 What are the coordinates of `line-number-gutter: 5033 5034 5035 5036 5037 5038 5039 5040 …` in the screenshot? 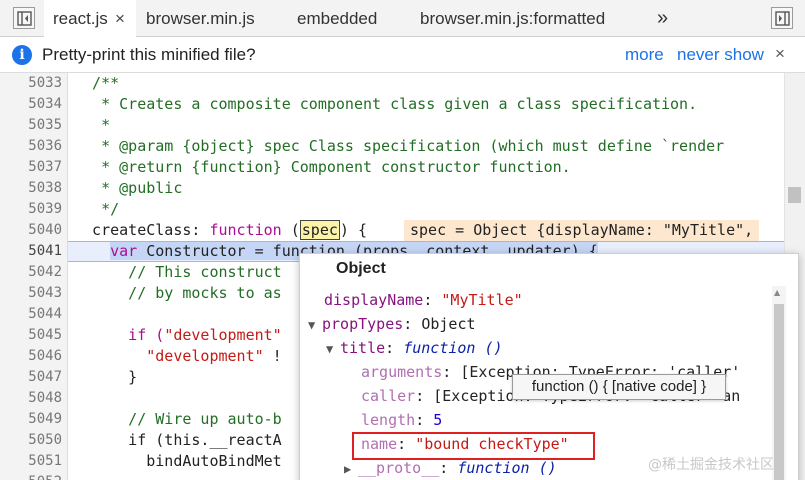 It's located at (34, 276).